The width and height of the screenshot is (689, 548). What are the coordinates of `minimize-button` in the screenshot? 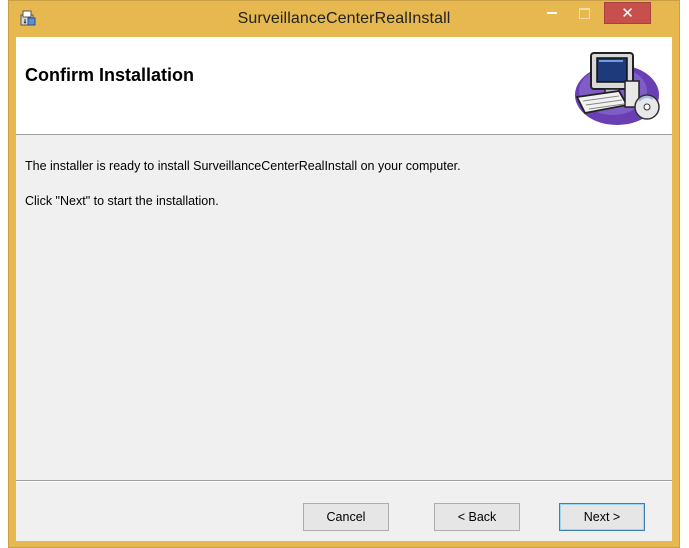 It's located at (552, 14).